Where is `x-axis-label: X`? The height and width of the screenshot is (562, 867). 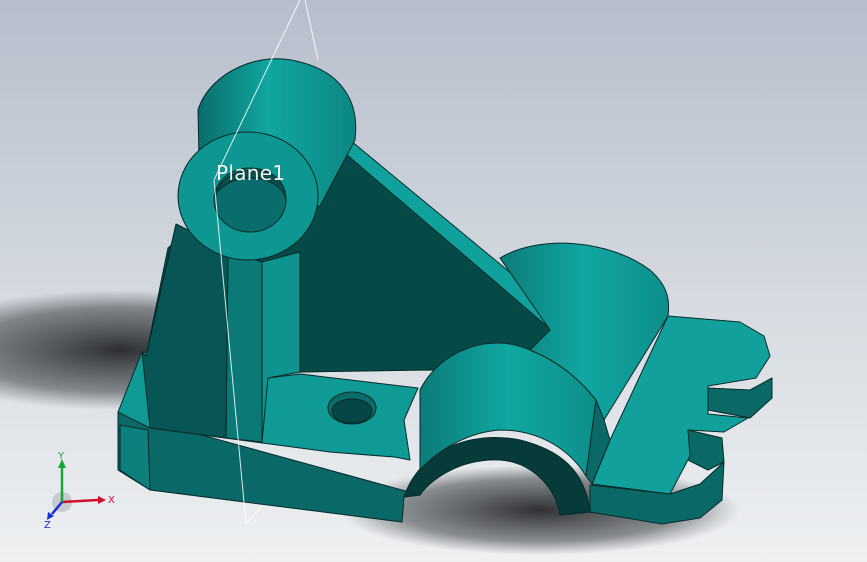 x-axis-label: X is located at coordinates (111, 500).